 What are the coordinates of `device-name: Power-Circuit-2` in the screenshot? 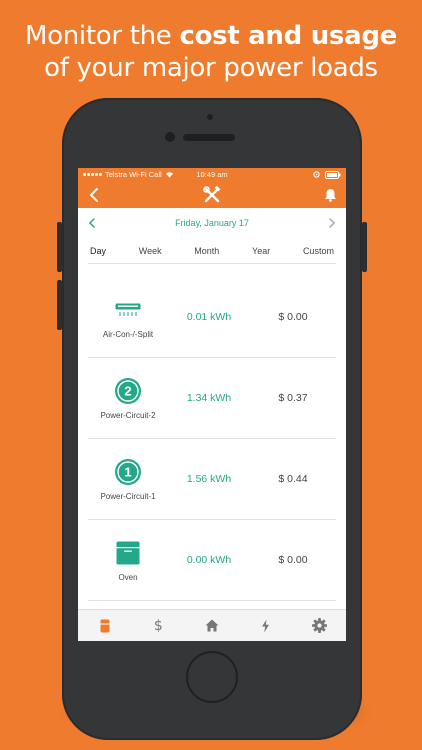 It's located at (128, 415).